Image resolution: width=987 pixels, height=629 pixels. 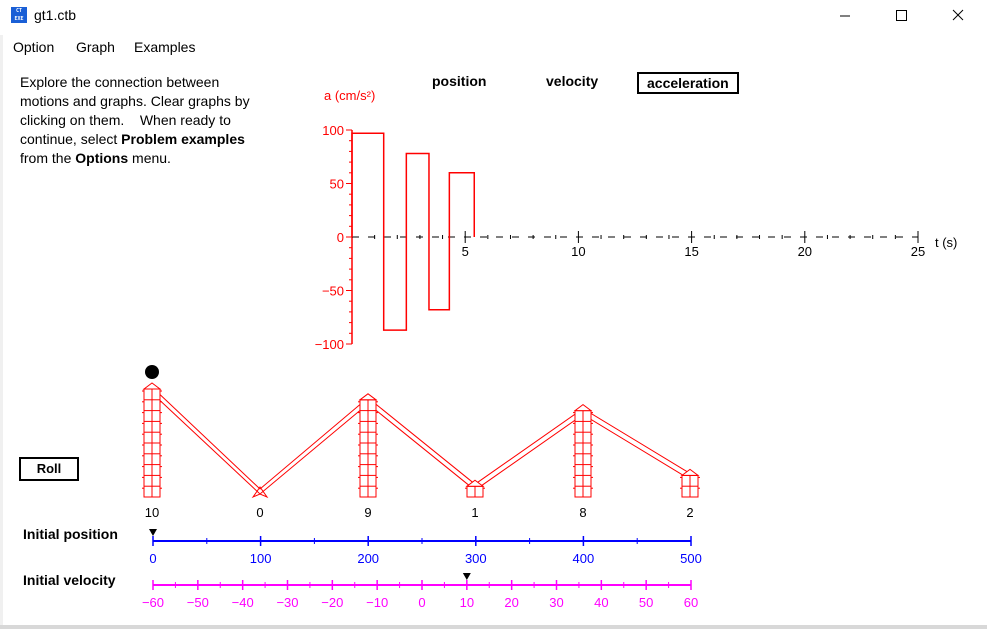 What do you see at coordinates (49, 469) in the screenshot?
I see `roll-button: Roll` at bounding box center [49, 469].